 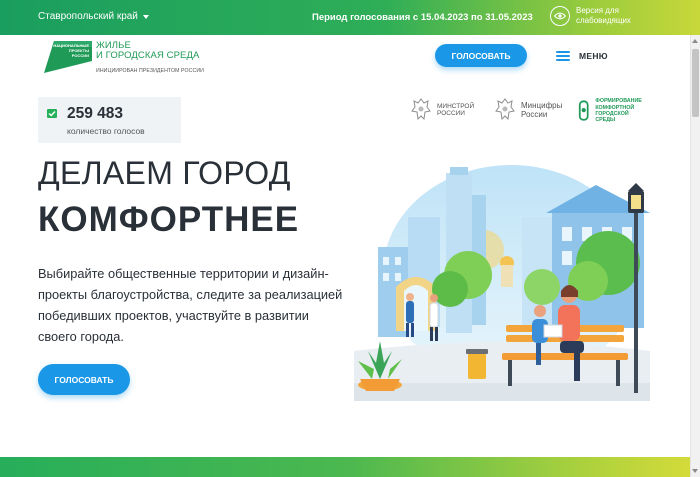 I want to click on checkmark-icon, so click(x=52, y=113).